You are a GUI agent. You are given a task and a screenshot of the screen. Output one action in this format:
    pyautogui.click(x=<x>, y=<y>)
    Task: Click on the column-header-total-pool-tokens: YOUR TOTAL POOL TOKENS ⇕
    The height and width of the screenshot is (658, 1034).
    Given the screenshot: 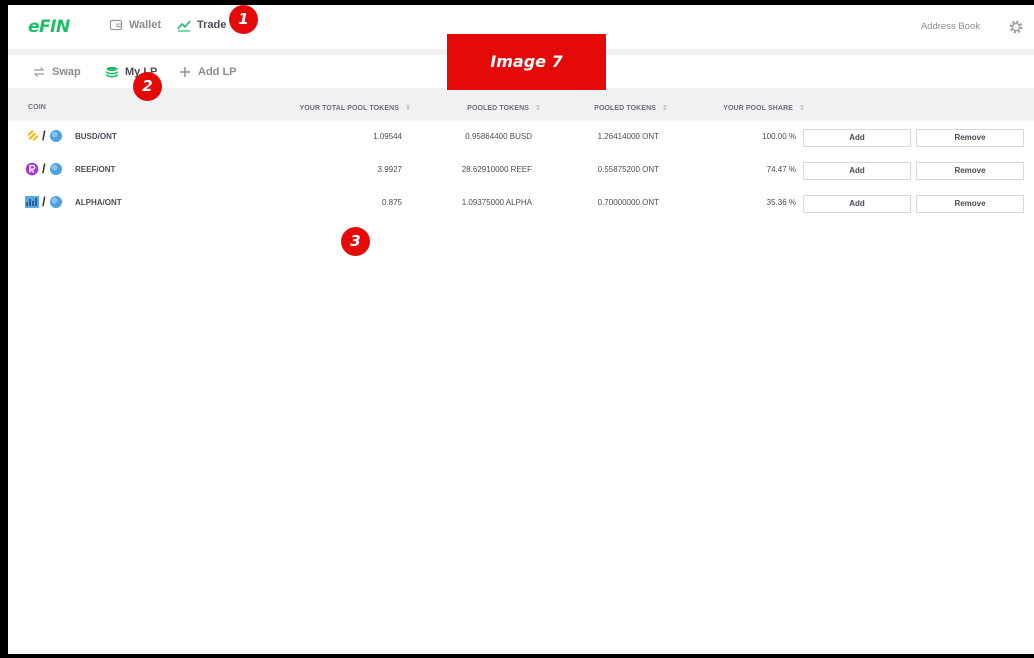 What is the action you would take?
    pyautogui.click(x=355, y=108)
    